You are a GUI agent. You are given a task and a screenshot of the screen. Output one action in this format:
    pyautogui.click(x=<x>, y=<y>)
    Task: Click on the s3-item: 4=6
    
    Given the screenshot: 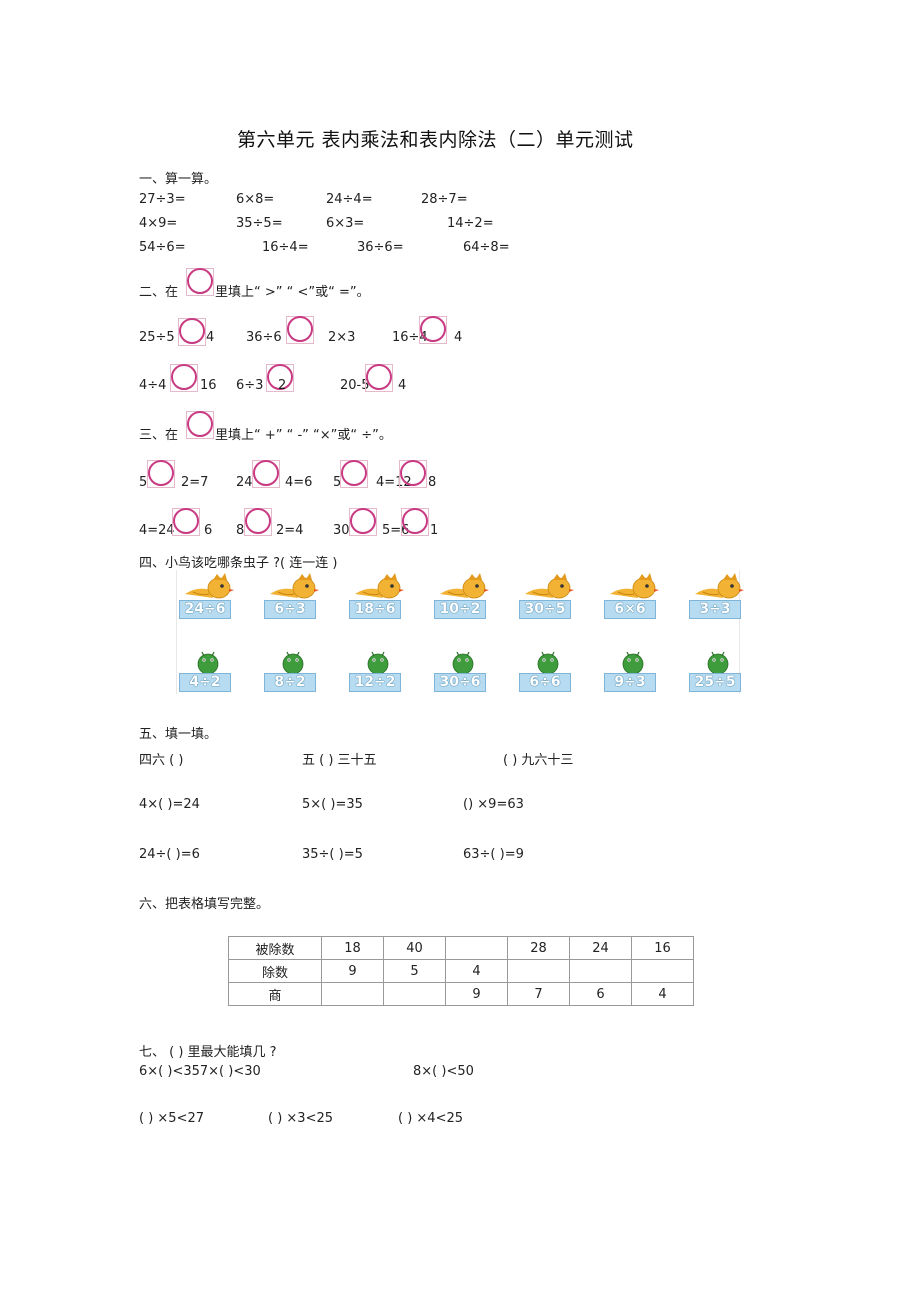 What is the action you would take?
    pyautogui.click(x=299, y=482)
    